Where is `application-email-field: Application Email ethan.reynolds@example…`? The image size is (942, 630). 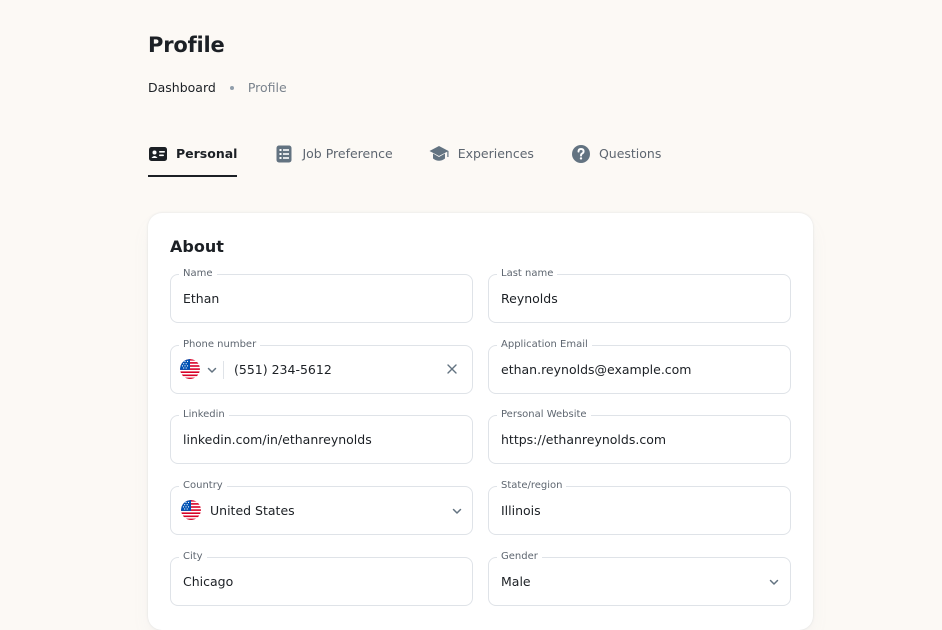
application-email-field: Application Email ethan.reynolds@example… is located at coordinates (639, 366).